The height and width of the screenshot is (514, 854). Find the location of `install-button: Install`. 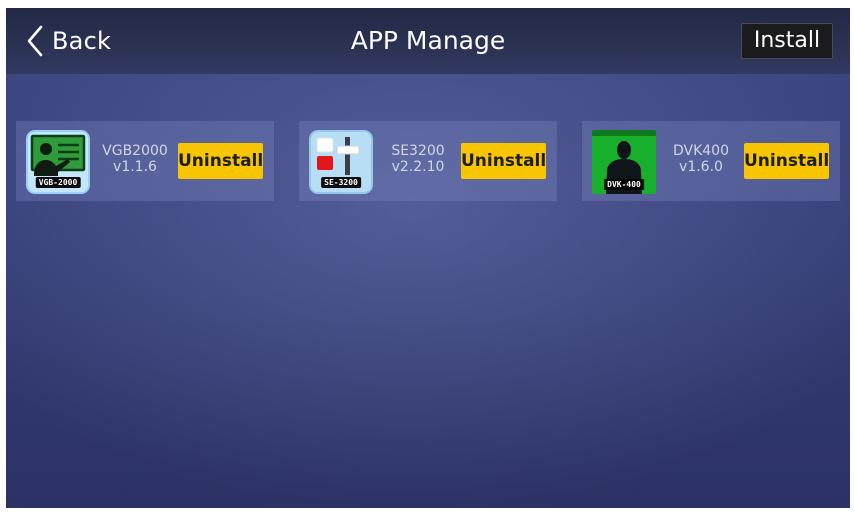

install-button: Install is located at coordinates (787, 41).